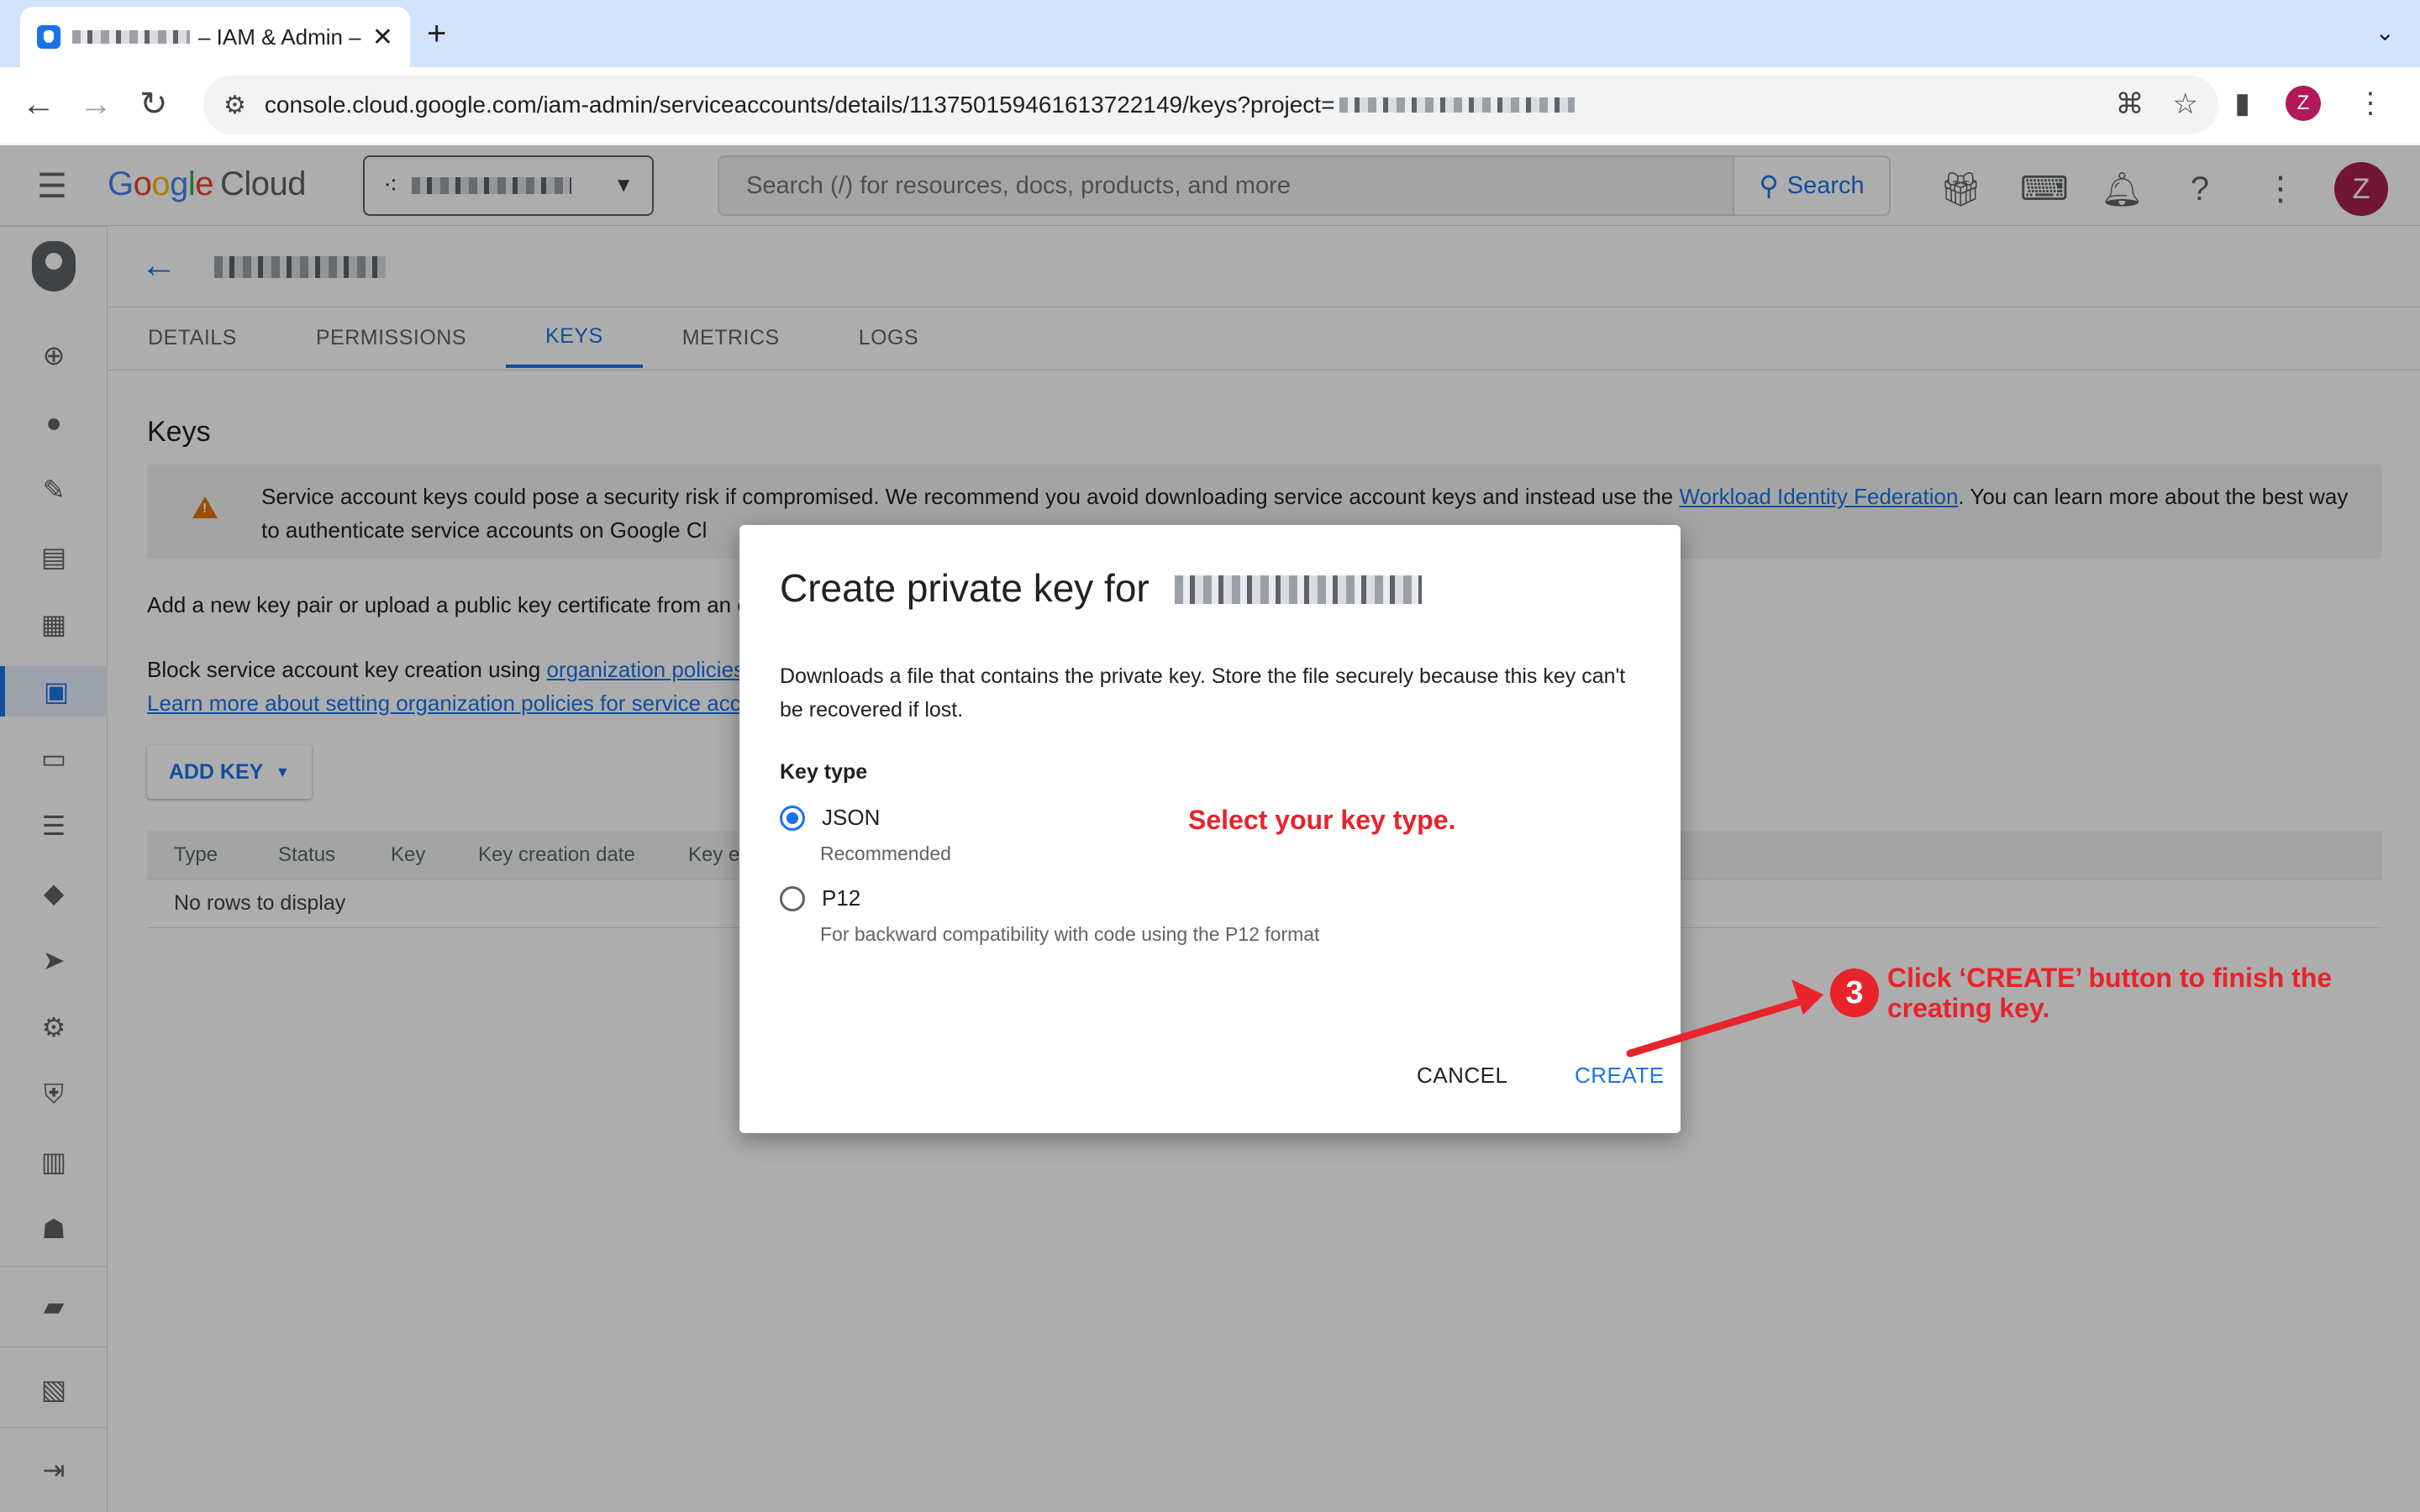  I want to click on bookmark-star-icon: ☆, so click(2185, 104).